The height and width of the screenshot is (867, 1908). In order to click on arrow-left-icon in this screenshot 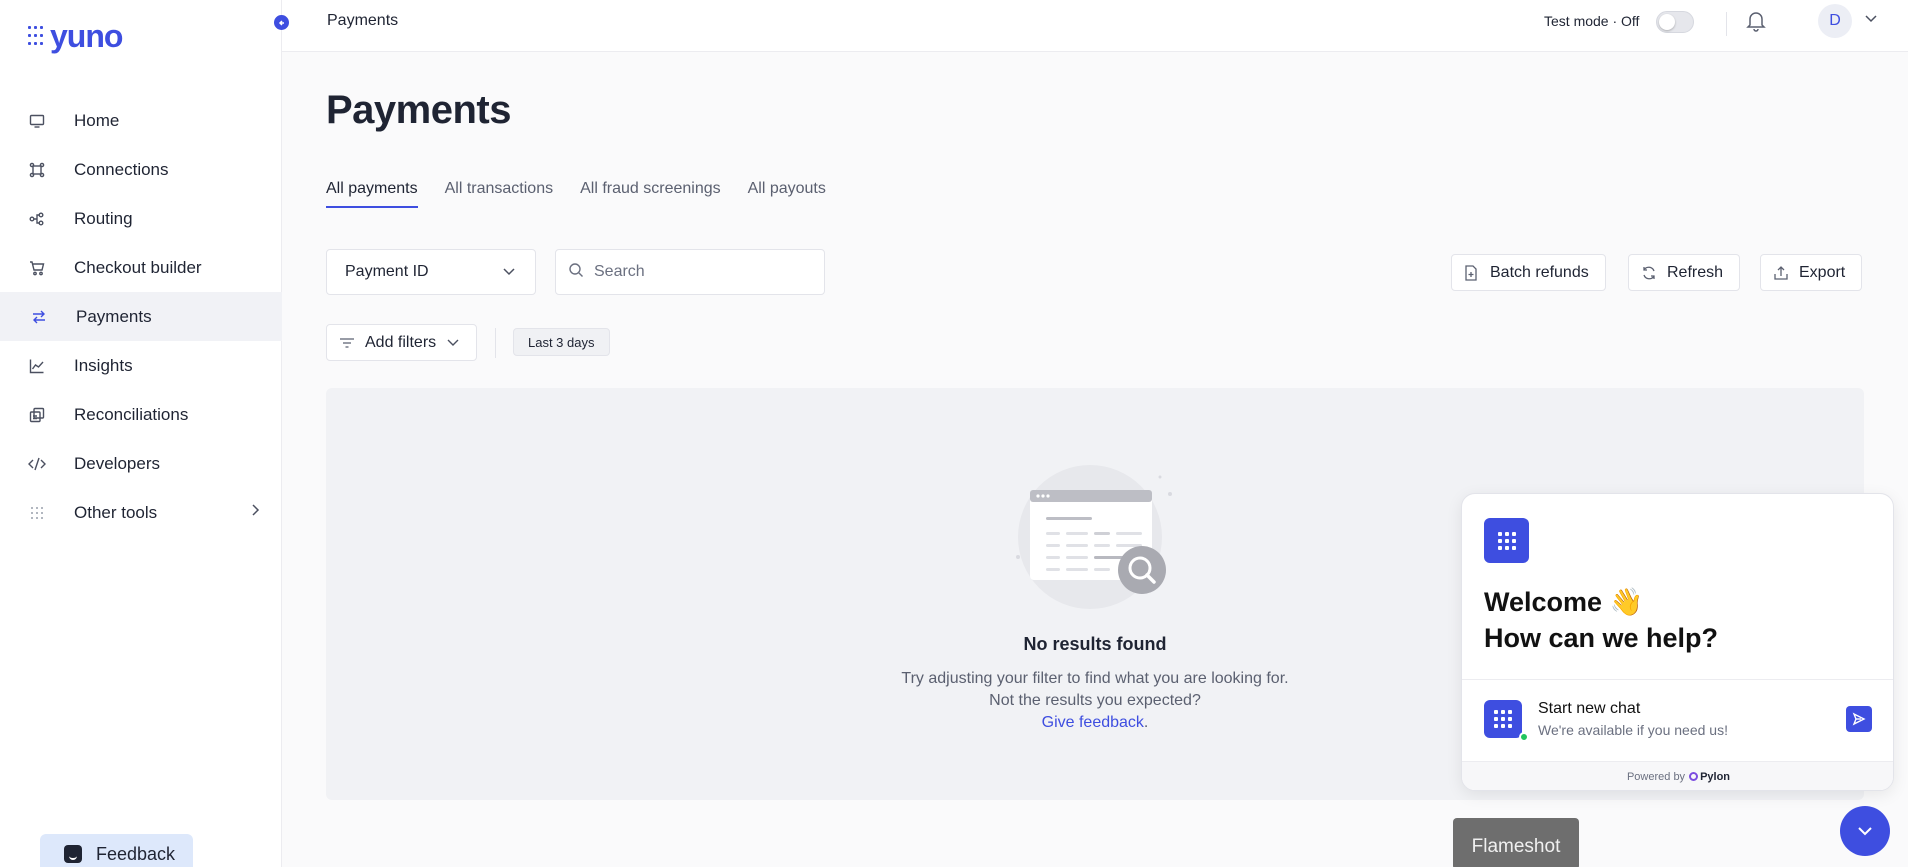, I will do `click(281, 22)`.